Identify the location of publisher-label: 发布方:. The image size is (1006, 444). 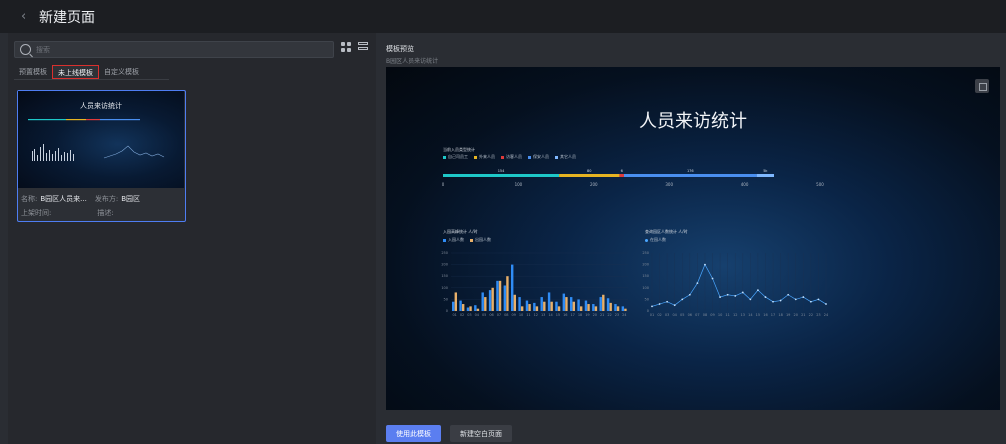
(106, 199).